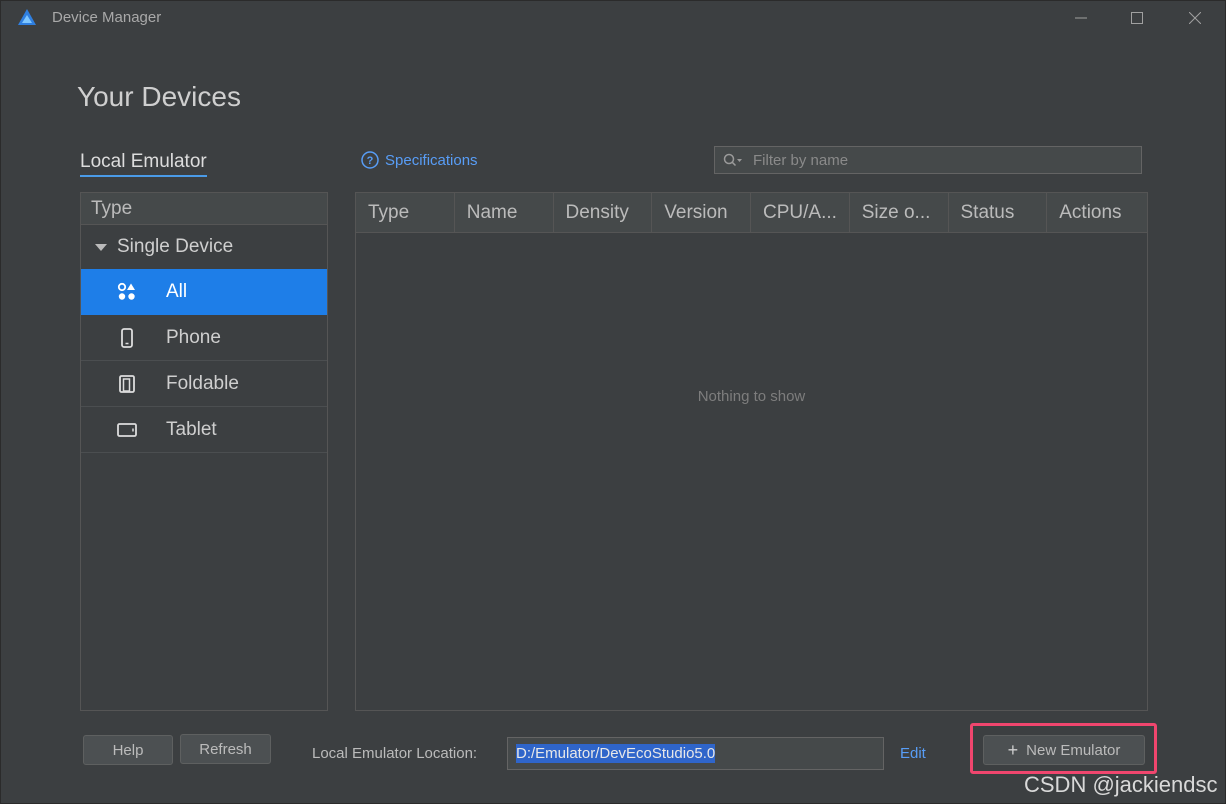  Describe the element at coordinates (204, 209) in the screenshot. I see `type-header: Type` at that location.